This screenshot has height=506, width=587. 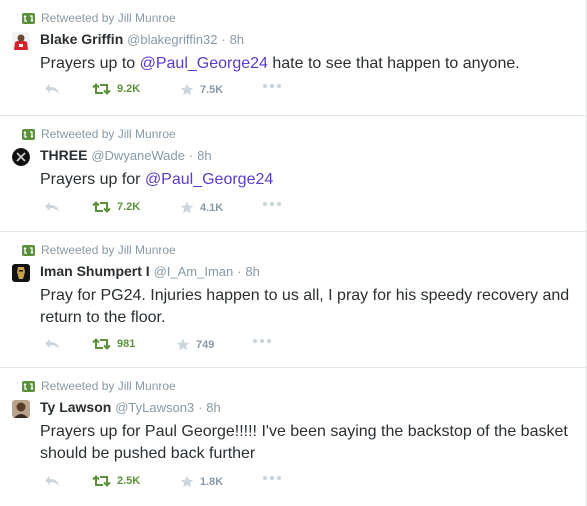 What do you see at coordinates (116, 207) in the screenshot?
I see `retweet-button: 7.2K` at bounding box center [116, 207].